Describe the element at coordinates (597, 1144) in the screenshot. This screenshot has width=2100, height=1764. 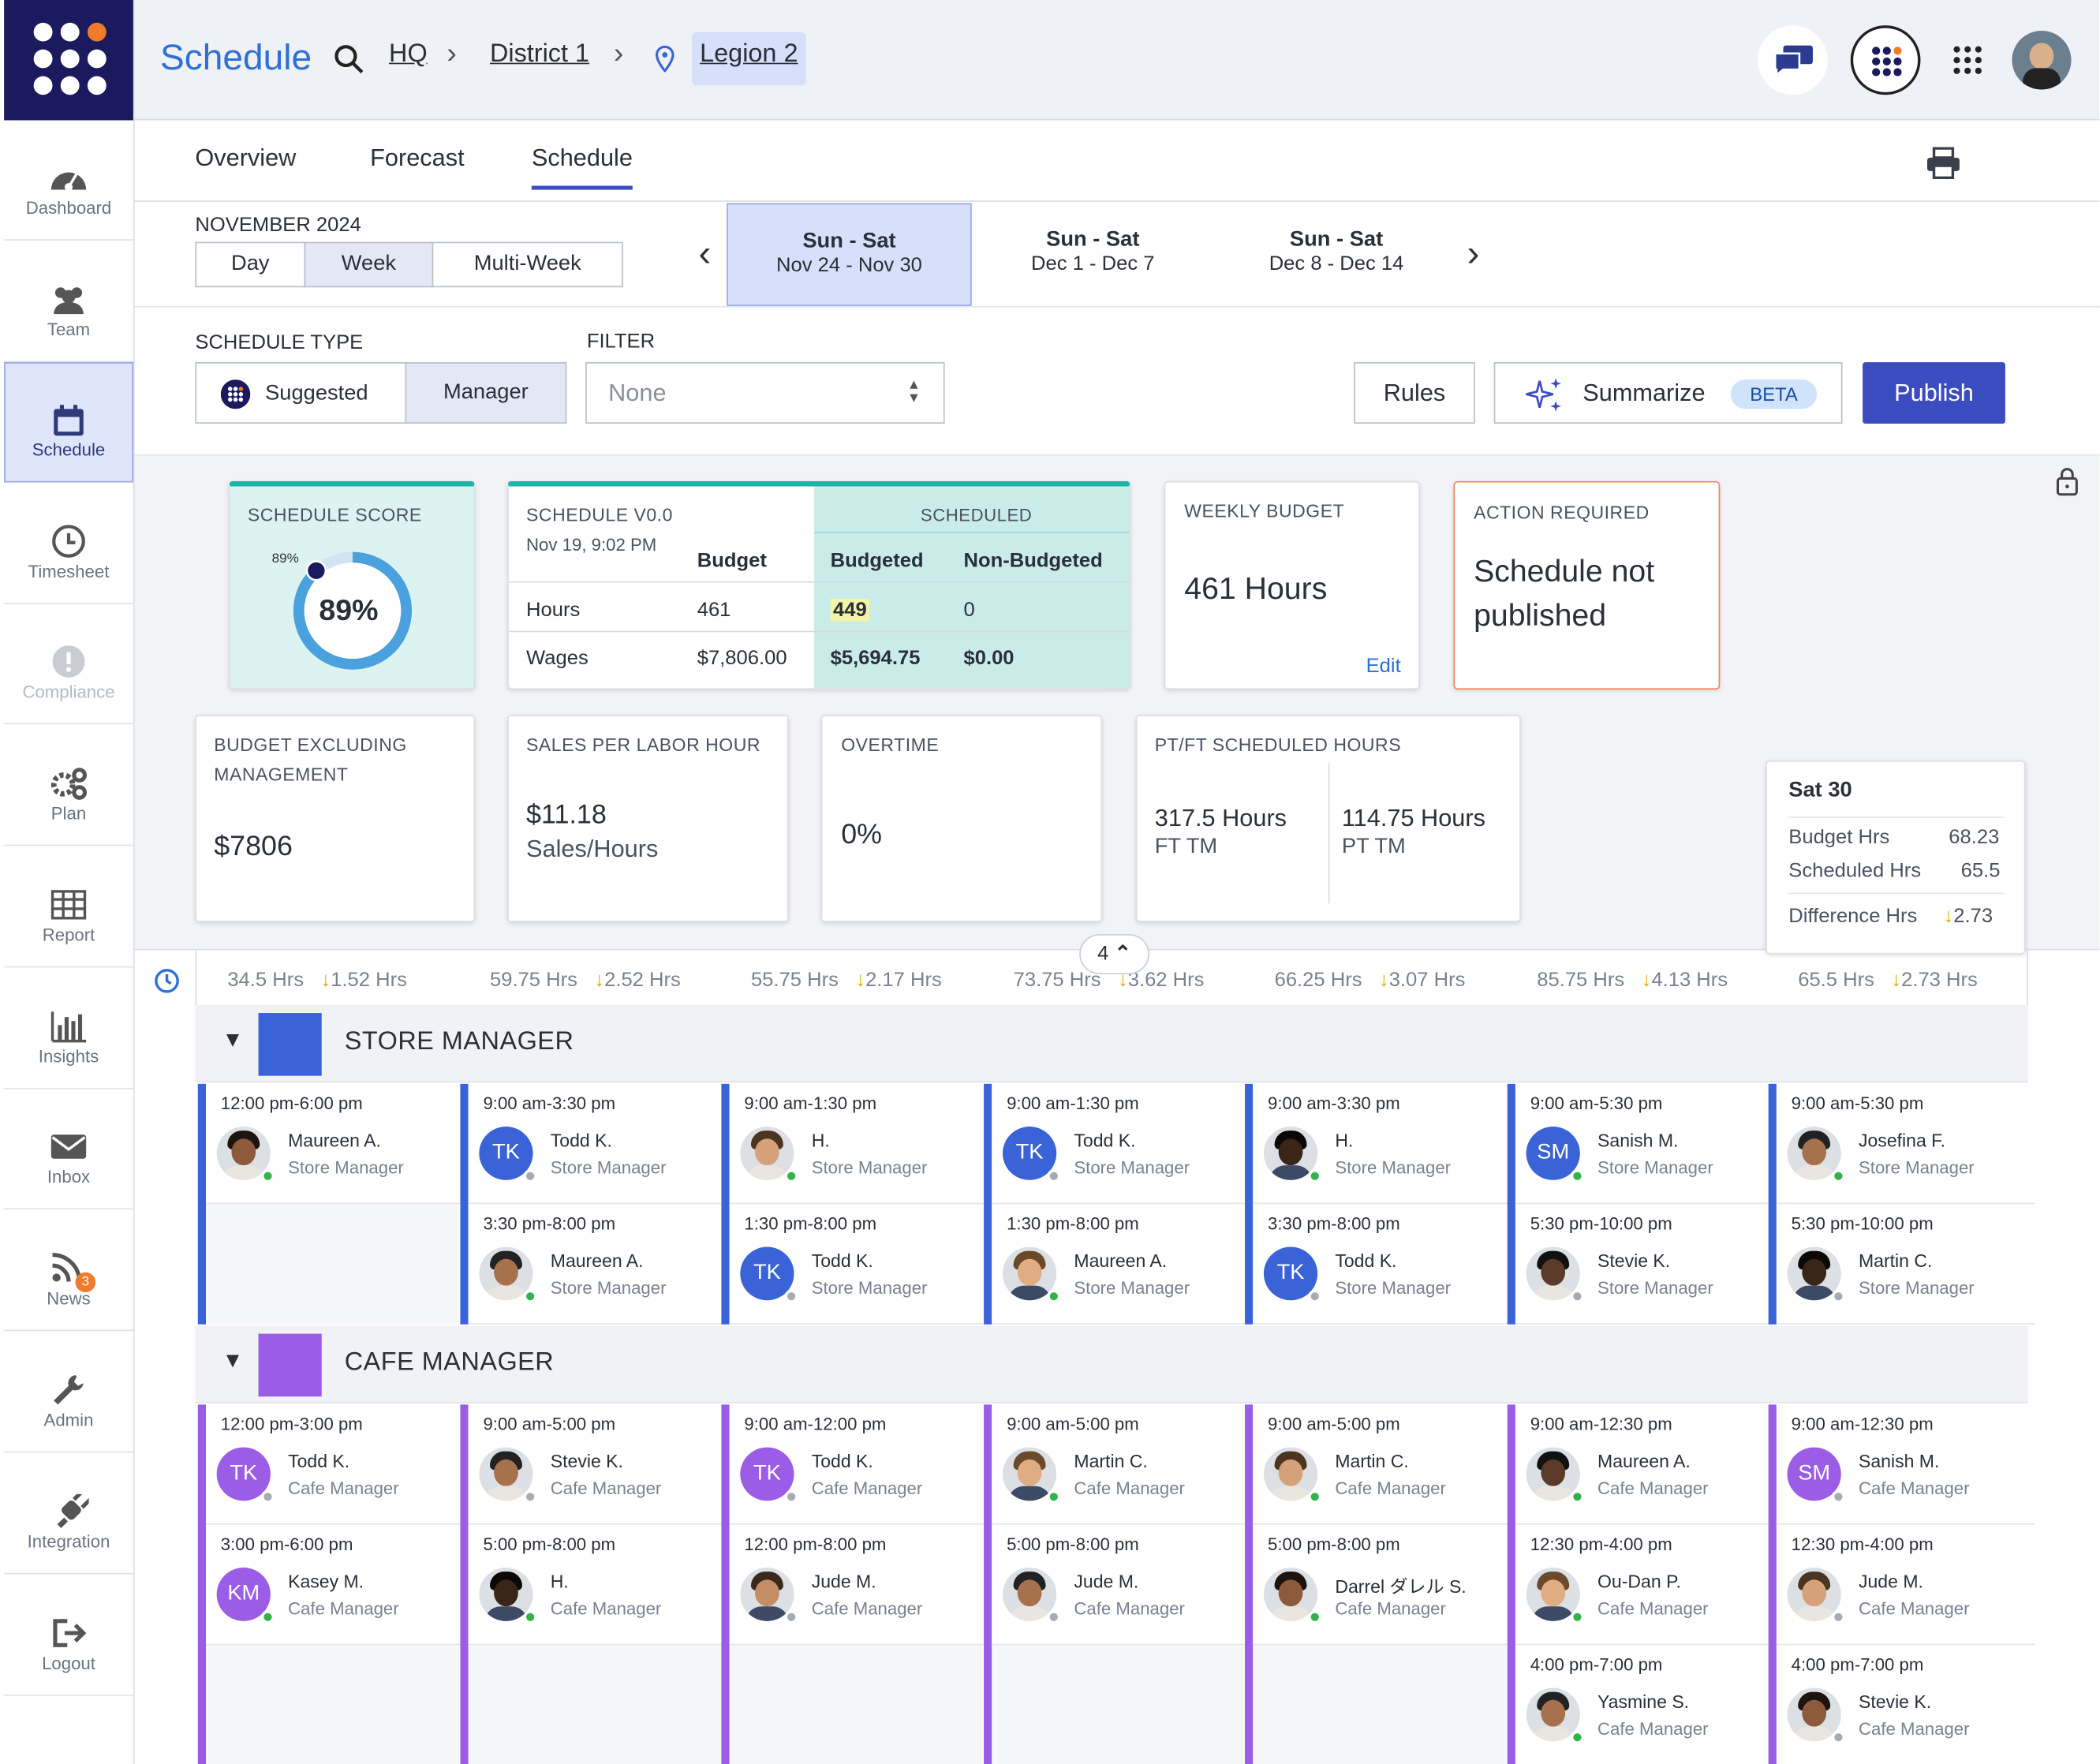
I see `shift-cell: 9:00 am-3:30 pm TK Todd K. Store Manager` at that location.